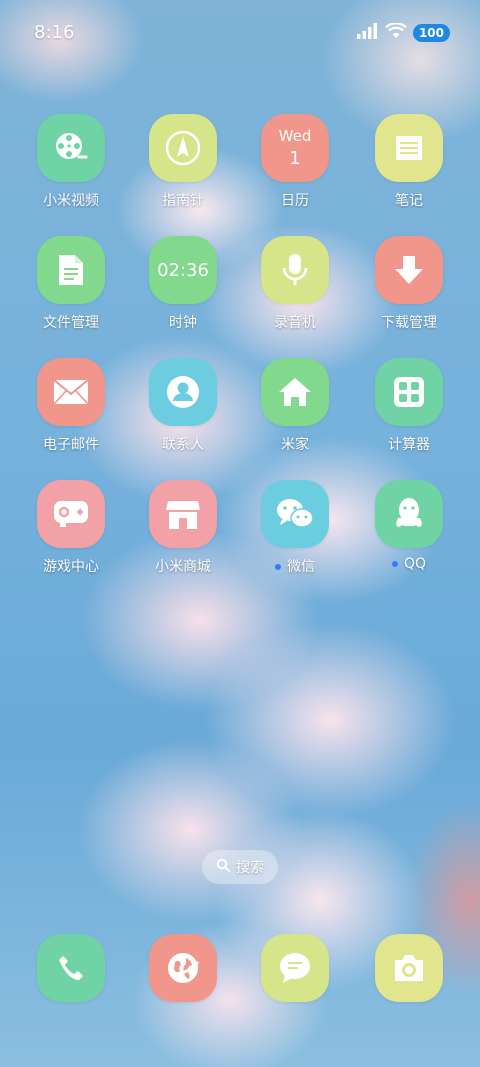  What do you see at coordinates (71, 445) in the screenshot?
I see `app-label: 电子邮件` at bounding box center [71, 445].